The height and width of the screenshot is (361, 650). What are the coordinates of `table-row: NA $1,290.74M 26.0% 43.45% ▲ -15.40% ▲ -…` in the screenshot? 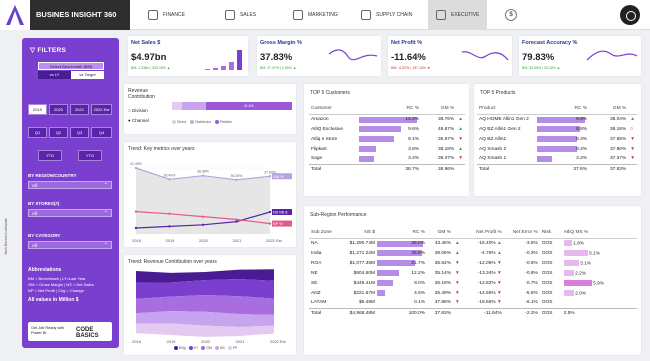 It's located at (473, 243).